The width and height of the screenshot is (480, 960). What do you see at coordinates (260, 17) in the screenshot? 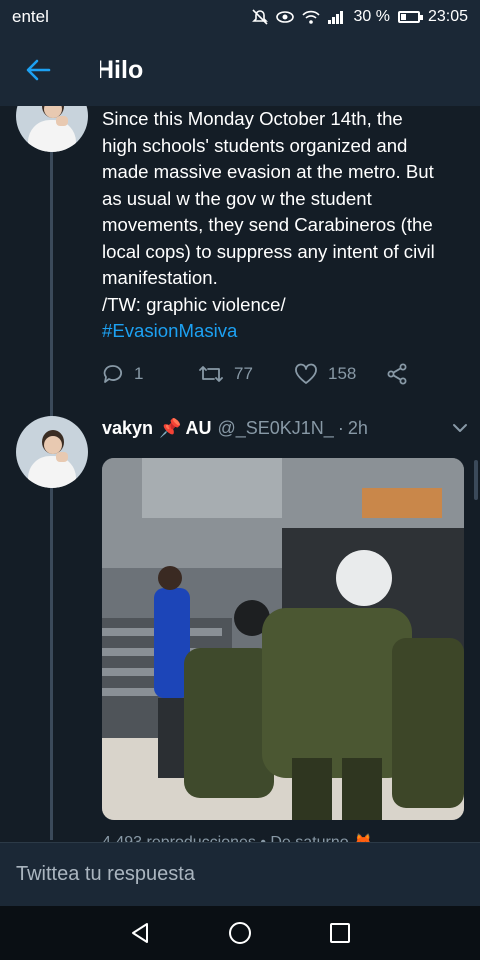
I see `mute-icon` at bounding box center [260, 17].